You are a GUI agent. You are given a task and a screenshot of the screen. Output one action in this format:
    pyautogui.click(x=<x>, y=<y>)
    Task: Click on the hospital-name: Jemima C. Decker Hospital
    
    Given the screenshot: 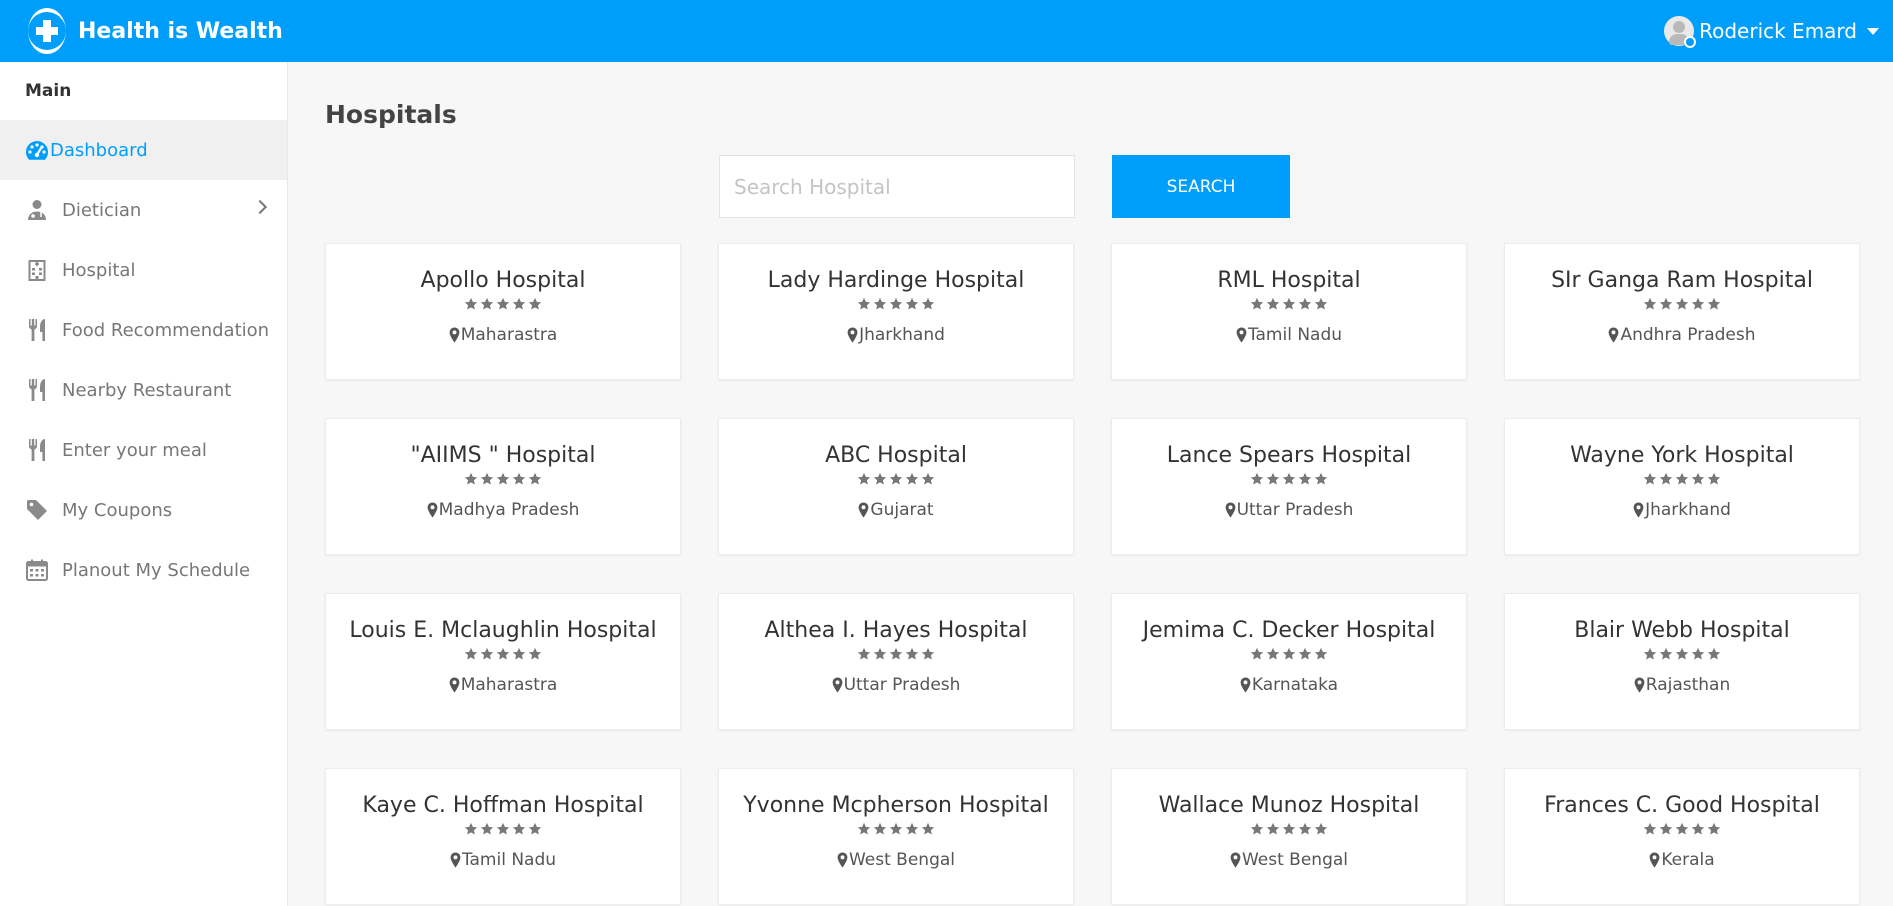 What is the action you would take?
    pyautogui.click(x=1289, y=630)
    